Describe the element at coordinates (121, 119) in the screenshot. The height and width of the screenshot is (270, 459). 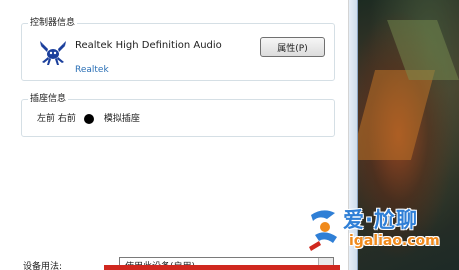
I see `jack-type: 模拟插座` at that location.